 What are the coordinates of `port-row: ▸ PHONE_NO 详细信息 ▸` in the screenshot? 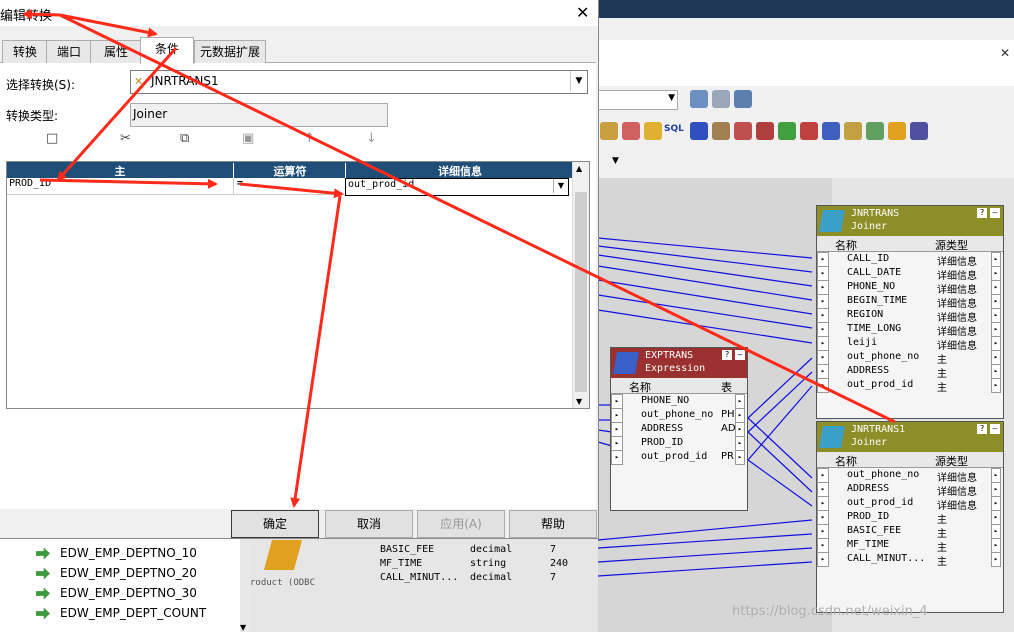 It's located at (910, 288).